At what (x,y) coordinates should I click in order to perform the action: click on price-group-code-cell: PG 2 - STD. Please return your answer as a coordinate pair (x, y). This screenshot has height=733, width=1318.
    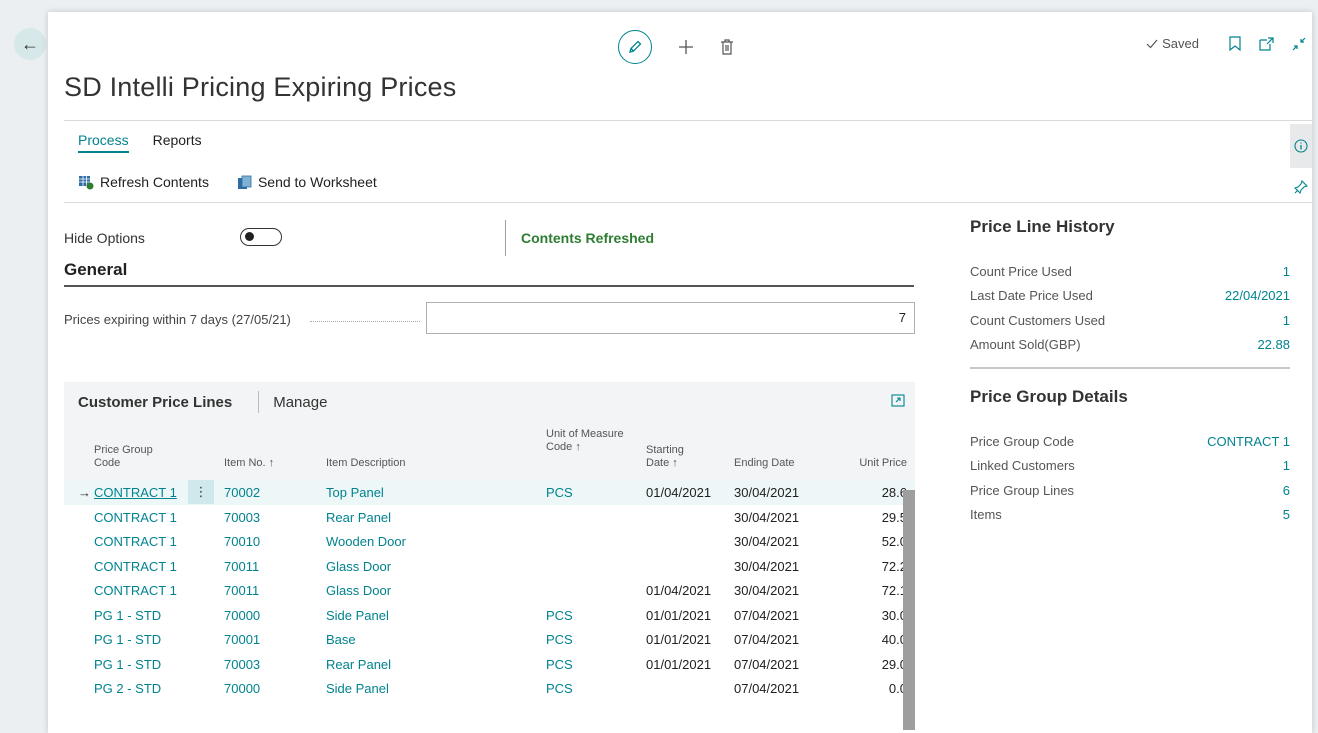
    Looking at the image, I should click on (127, 688).